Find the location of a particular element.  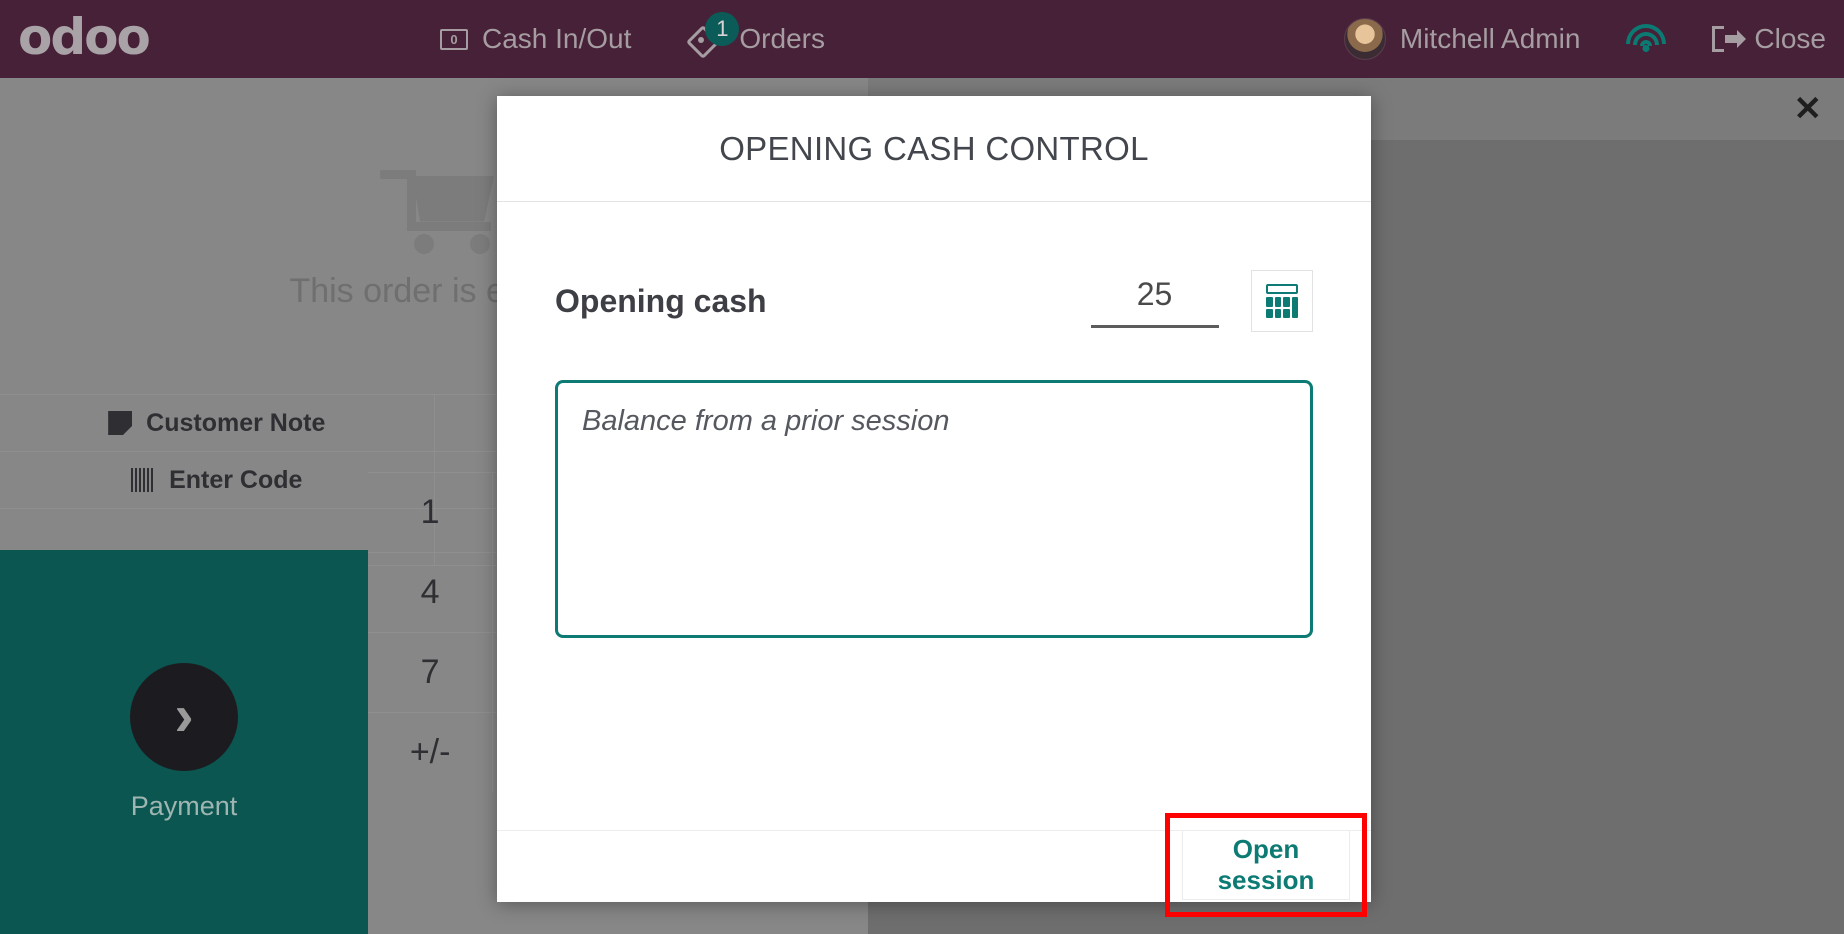

open-session-highlight: Open session is located at coordinates (1266, 865).